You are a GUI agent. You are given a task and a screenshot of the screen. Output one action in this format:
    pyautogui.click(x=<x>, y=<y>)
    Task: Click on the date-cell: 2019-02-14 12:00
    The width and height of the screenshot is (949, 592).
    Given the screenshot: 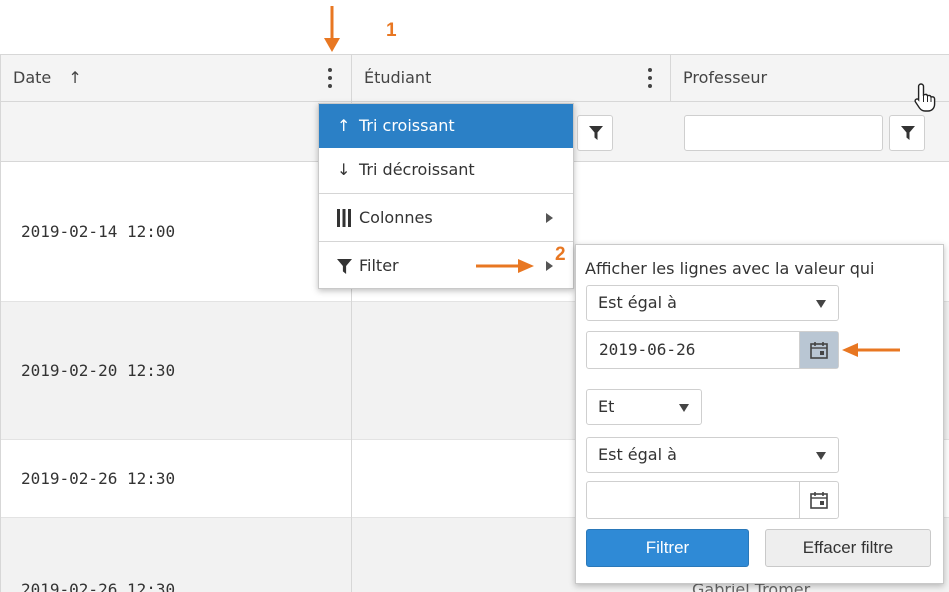 What is the action you would take?
    pyautogui.click(x=98, y=231)
    